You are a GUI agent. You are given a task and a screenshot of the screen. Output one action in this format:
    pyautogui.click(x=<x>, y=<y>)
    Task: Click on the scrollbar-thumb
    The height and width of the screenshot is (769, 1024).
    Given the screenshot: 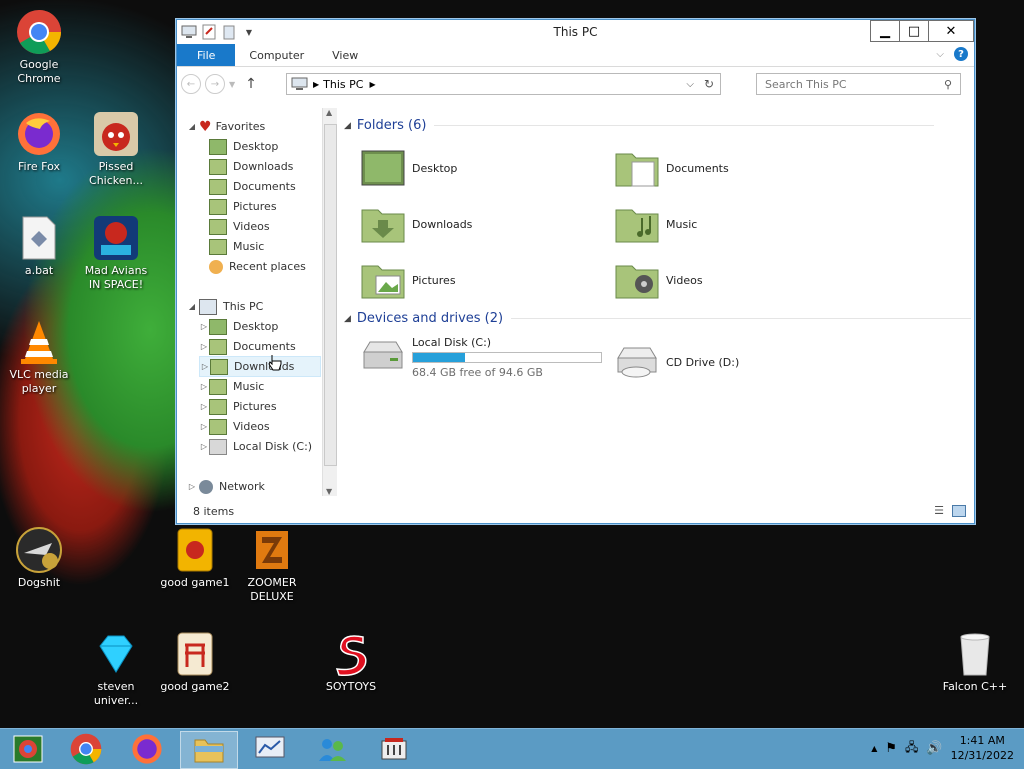 What is the action you would take?
    pyautogui.click(x=330, y=295)
    